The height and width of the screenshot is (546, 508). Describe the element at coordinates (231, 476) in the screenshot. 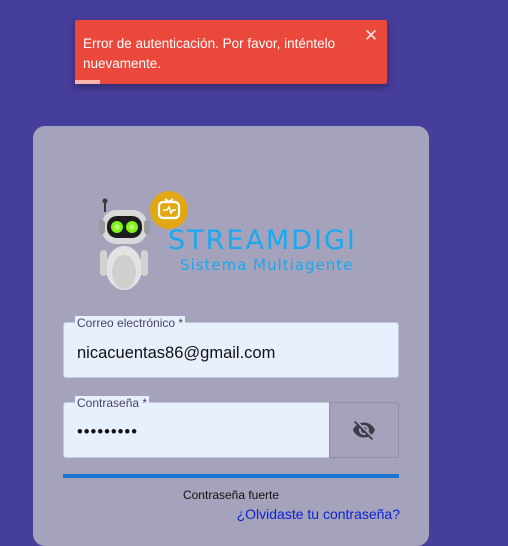

I see `password-strength-bar` at that location.